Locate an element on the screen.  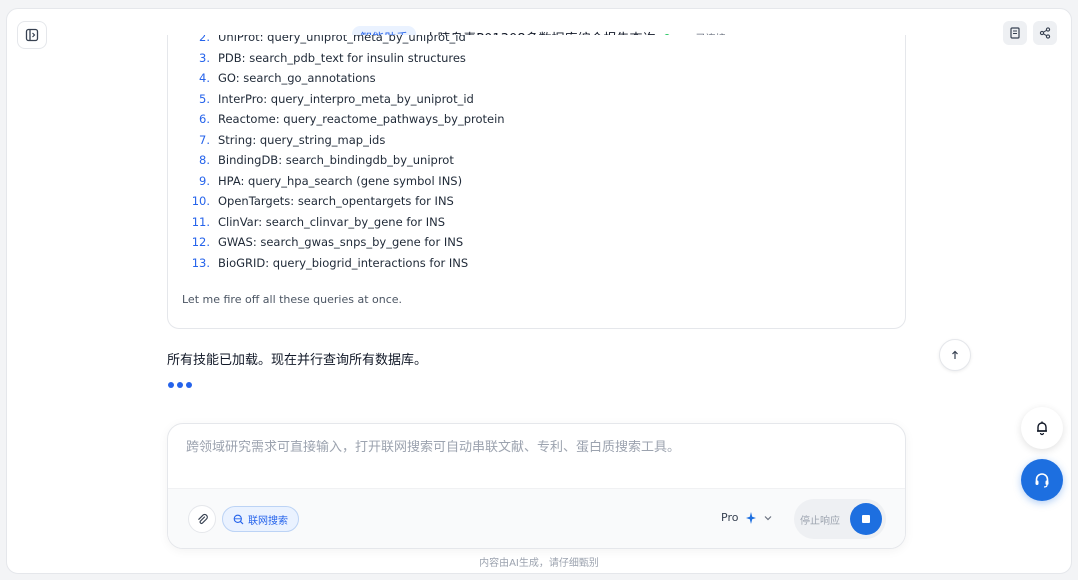
composer-toolbar: 联网搜索 Pro 停止响应 is located at coordinates (536, 518).